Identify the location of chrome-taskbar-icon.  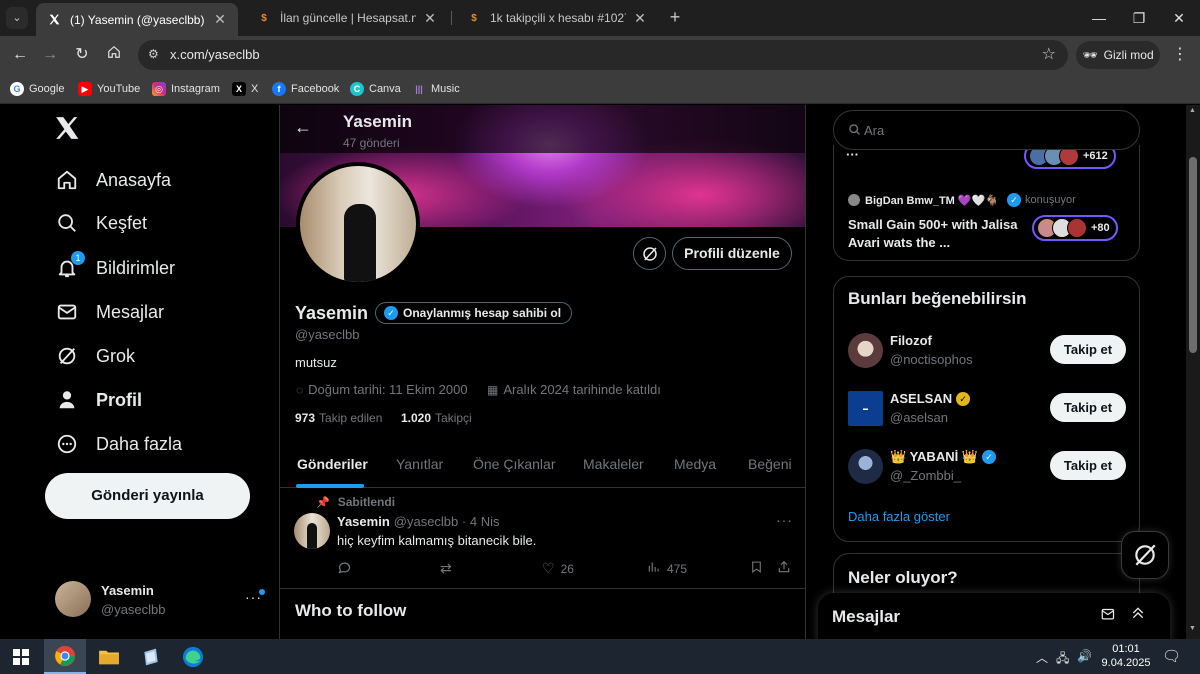
(65, 656).